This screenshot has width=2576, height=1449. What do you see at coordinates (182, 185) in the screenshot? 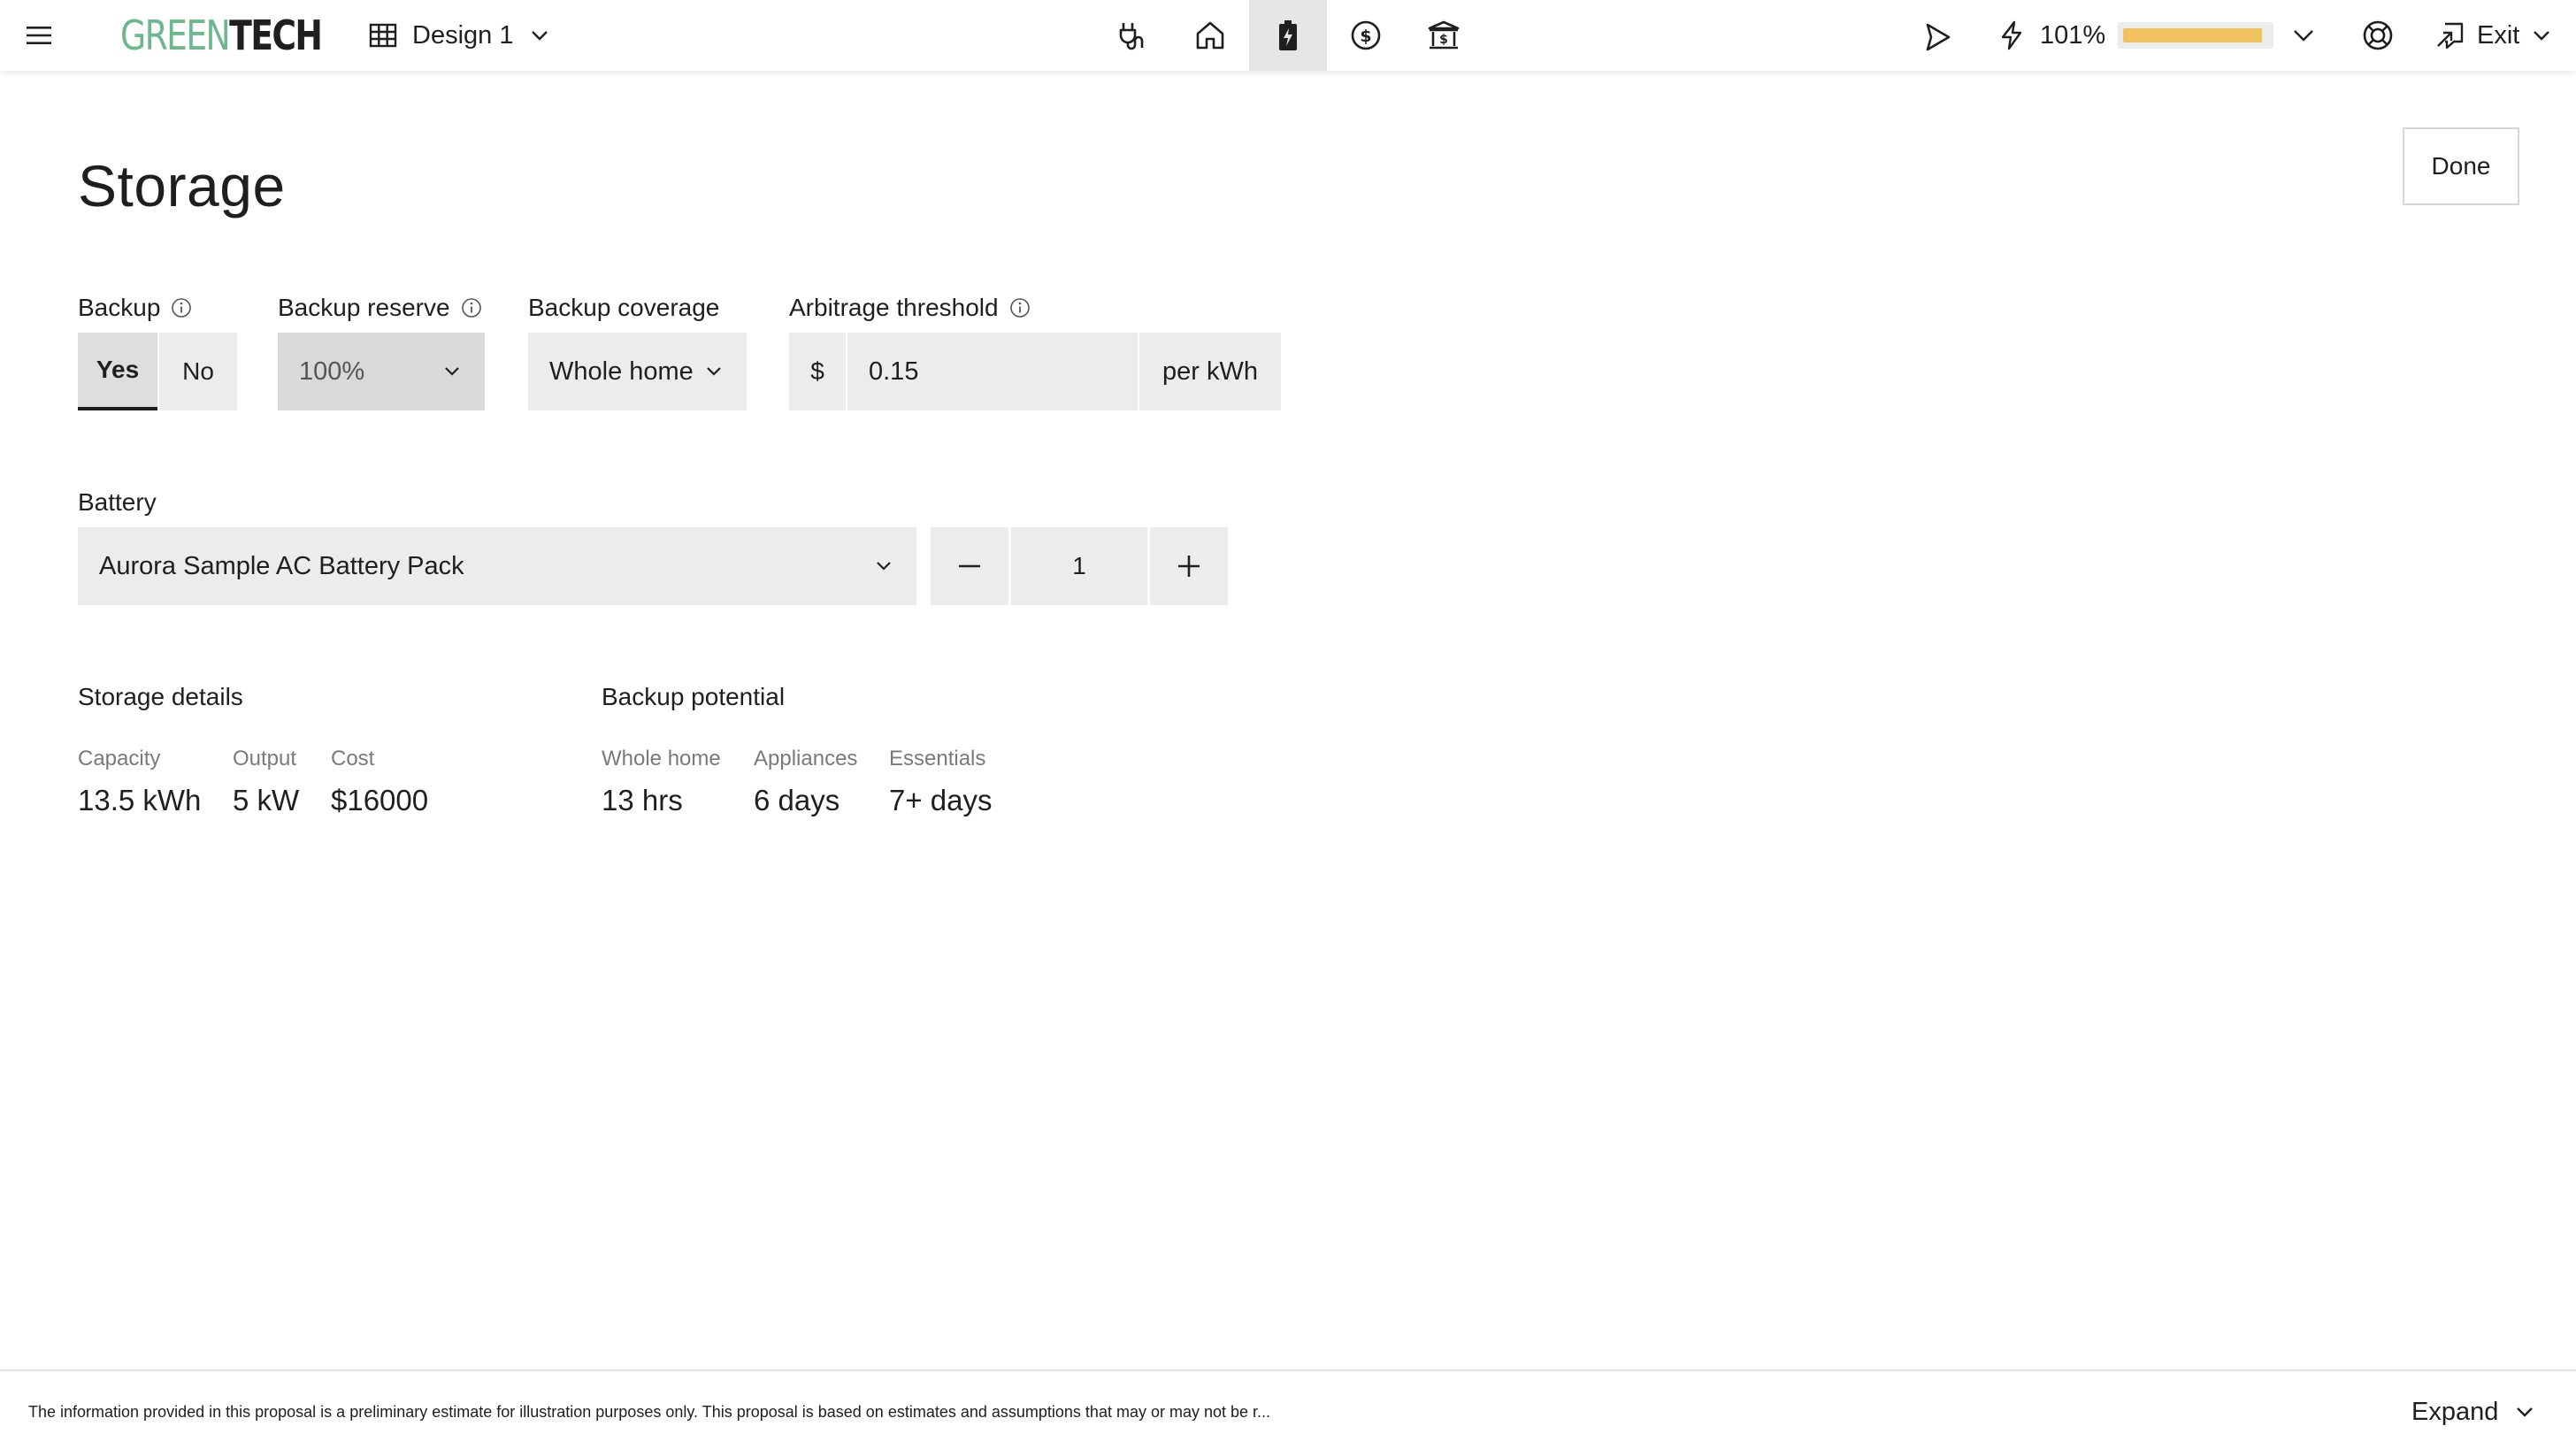
I see `page-title: Storage` at bounding box center [182, 185].